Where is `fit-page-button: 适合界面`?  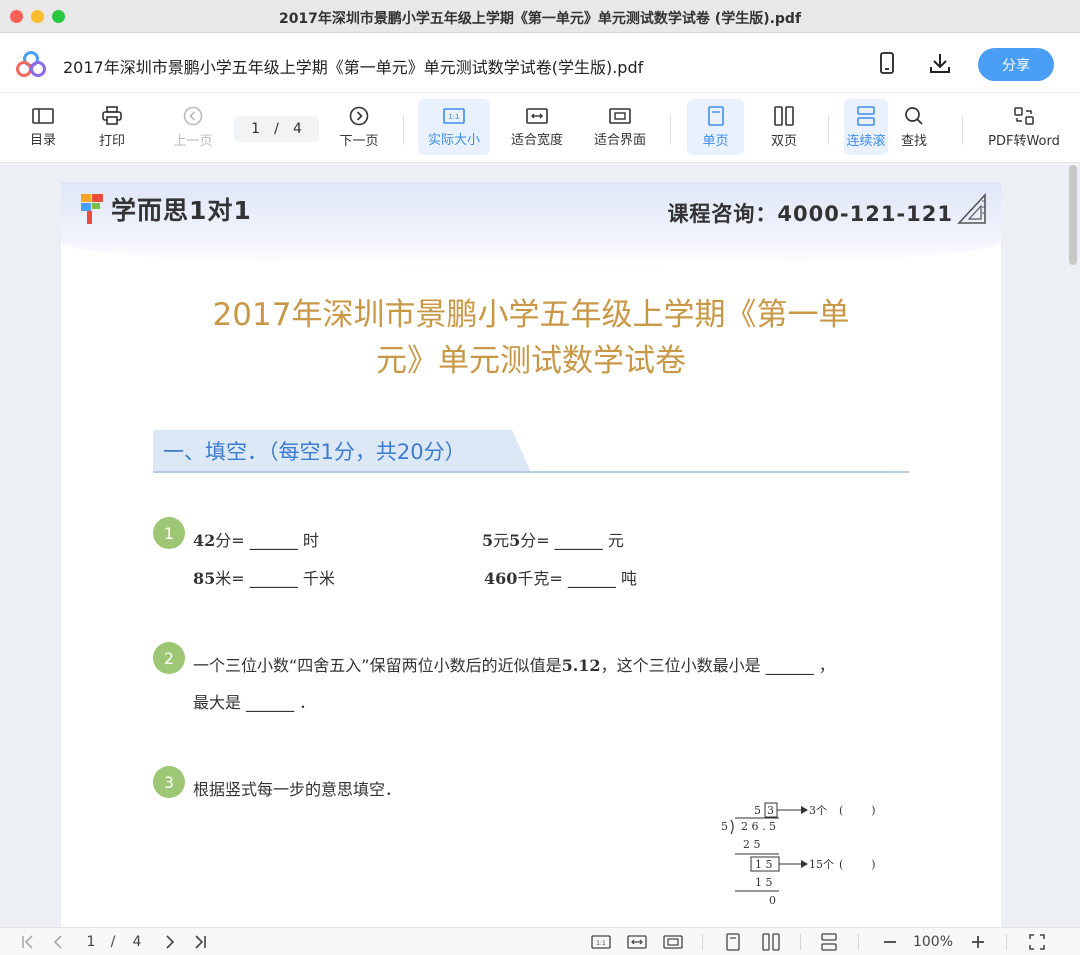 fit-page-button: 适合界面 is located at coordinates (620, 127).